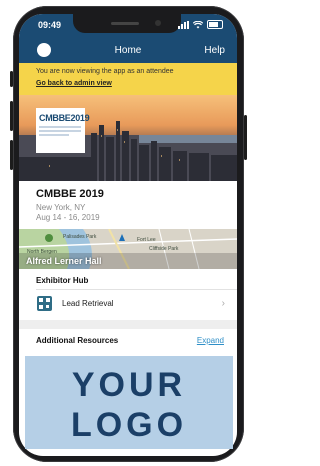  I want to click on map-label: Fort Lee, so click(146, 240).